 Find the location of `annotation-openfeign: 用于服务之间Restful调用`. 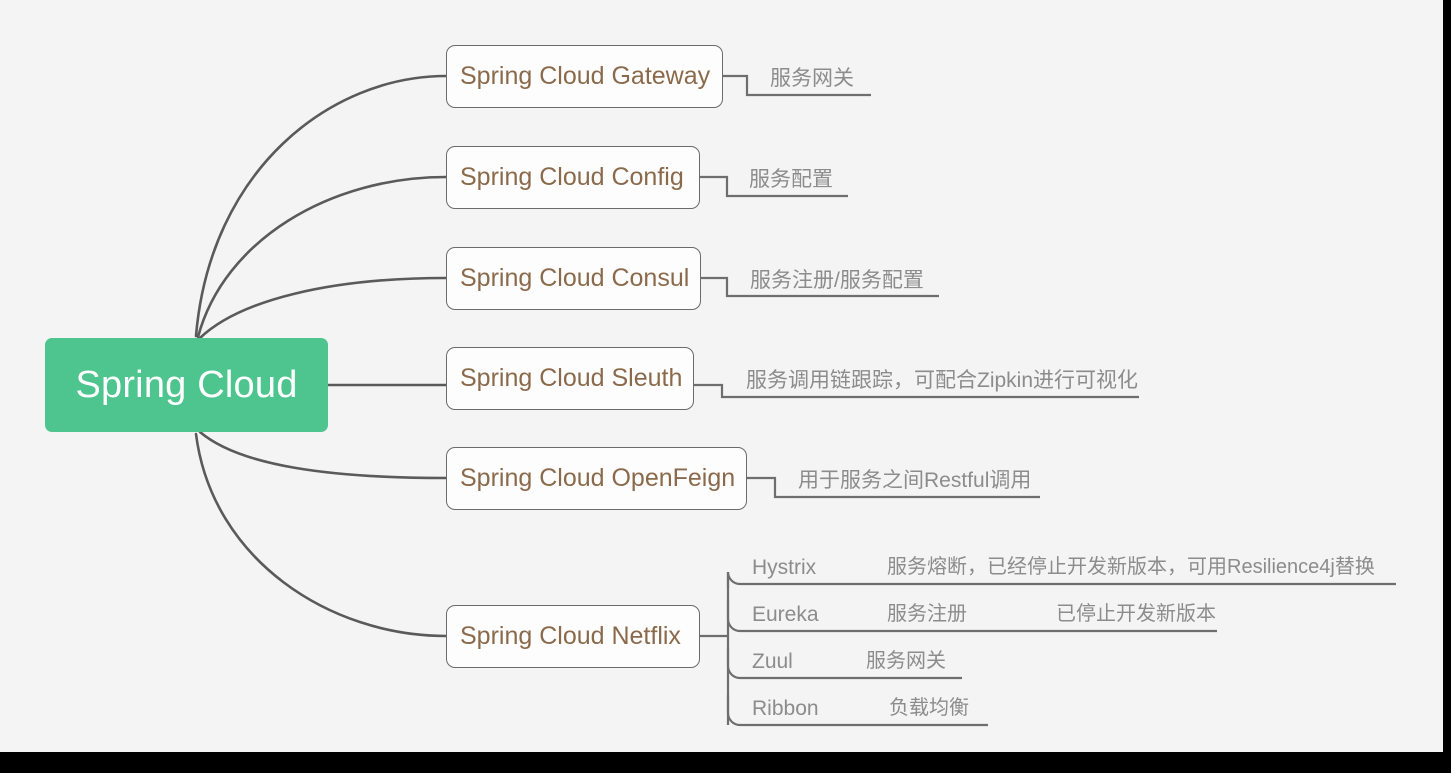

annotation-openfeign: 用于服务之间Restful调用 is located at coordinates (915, 480).